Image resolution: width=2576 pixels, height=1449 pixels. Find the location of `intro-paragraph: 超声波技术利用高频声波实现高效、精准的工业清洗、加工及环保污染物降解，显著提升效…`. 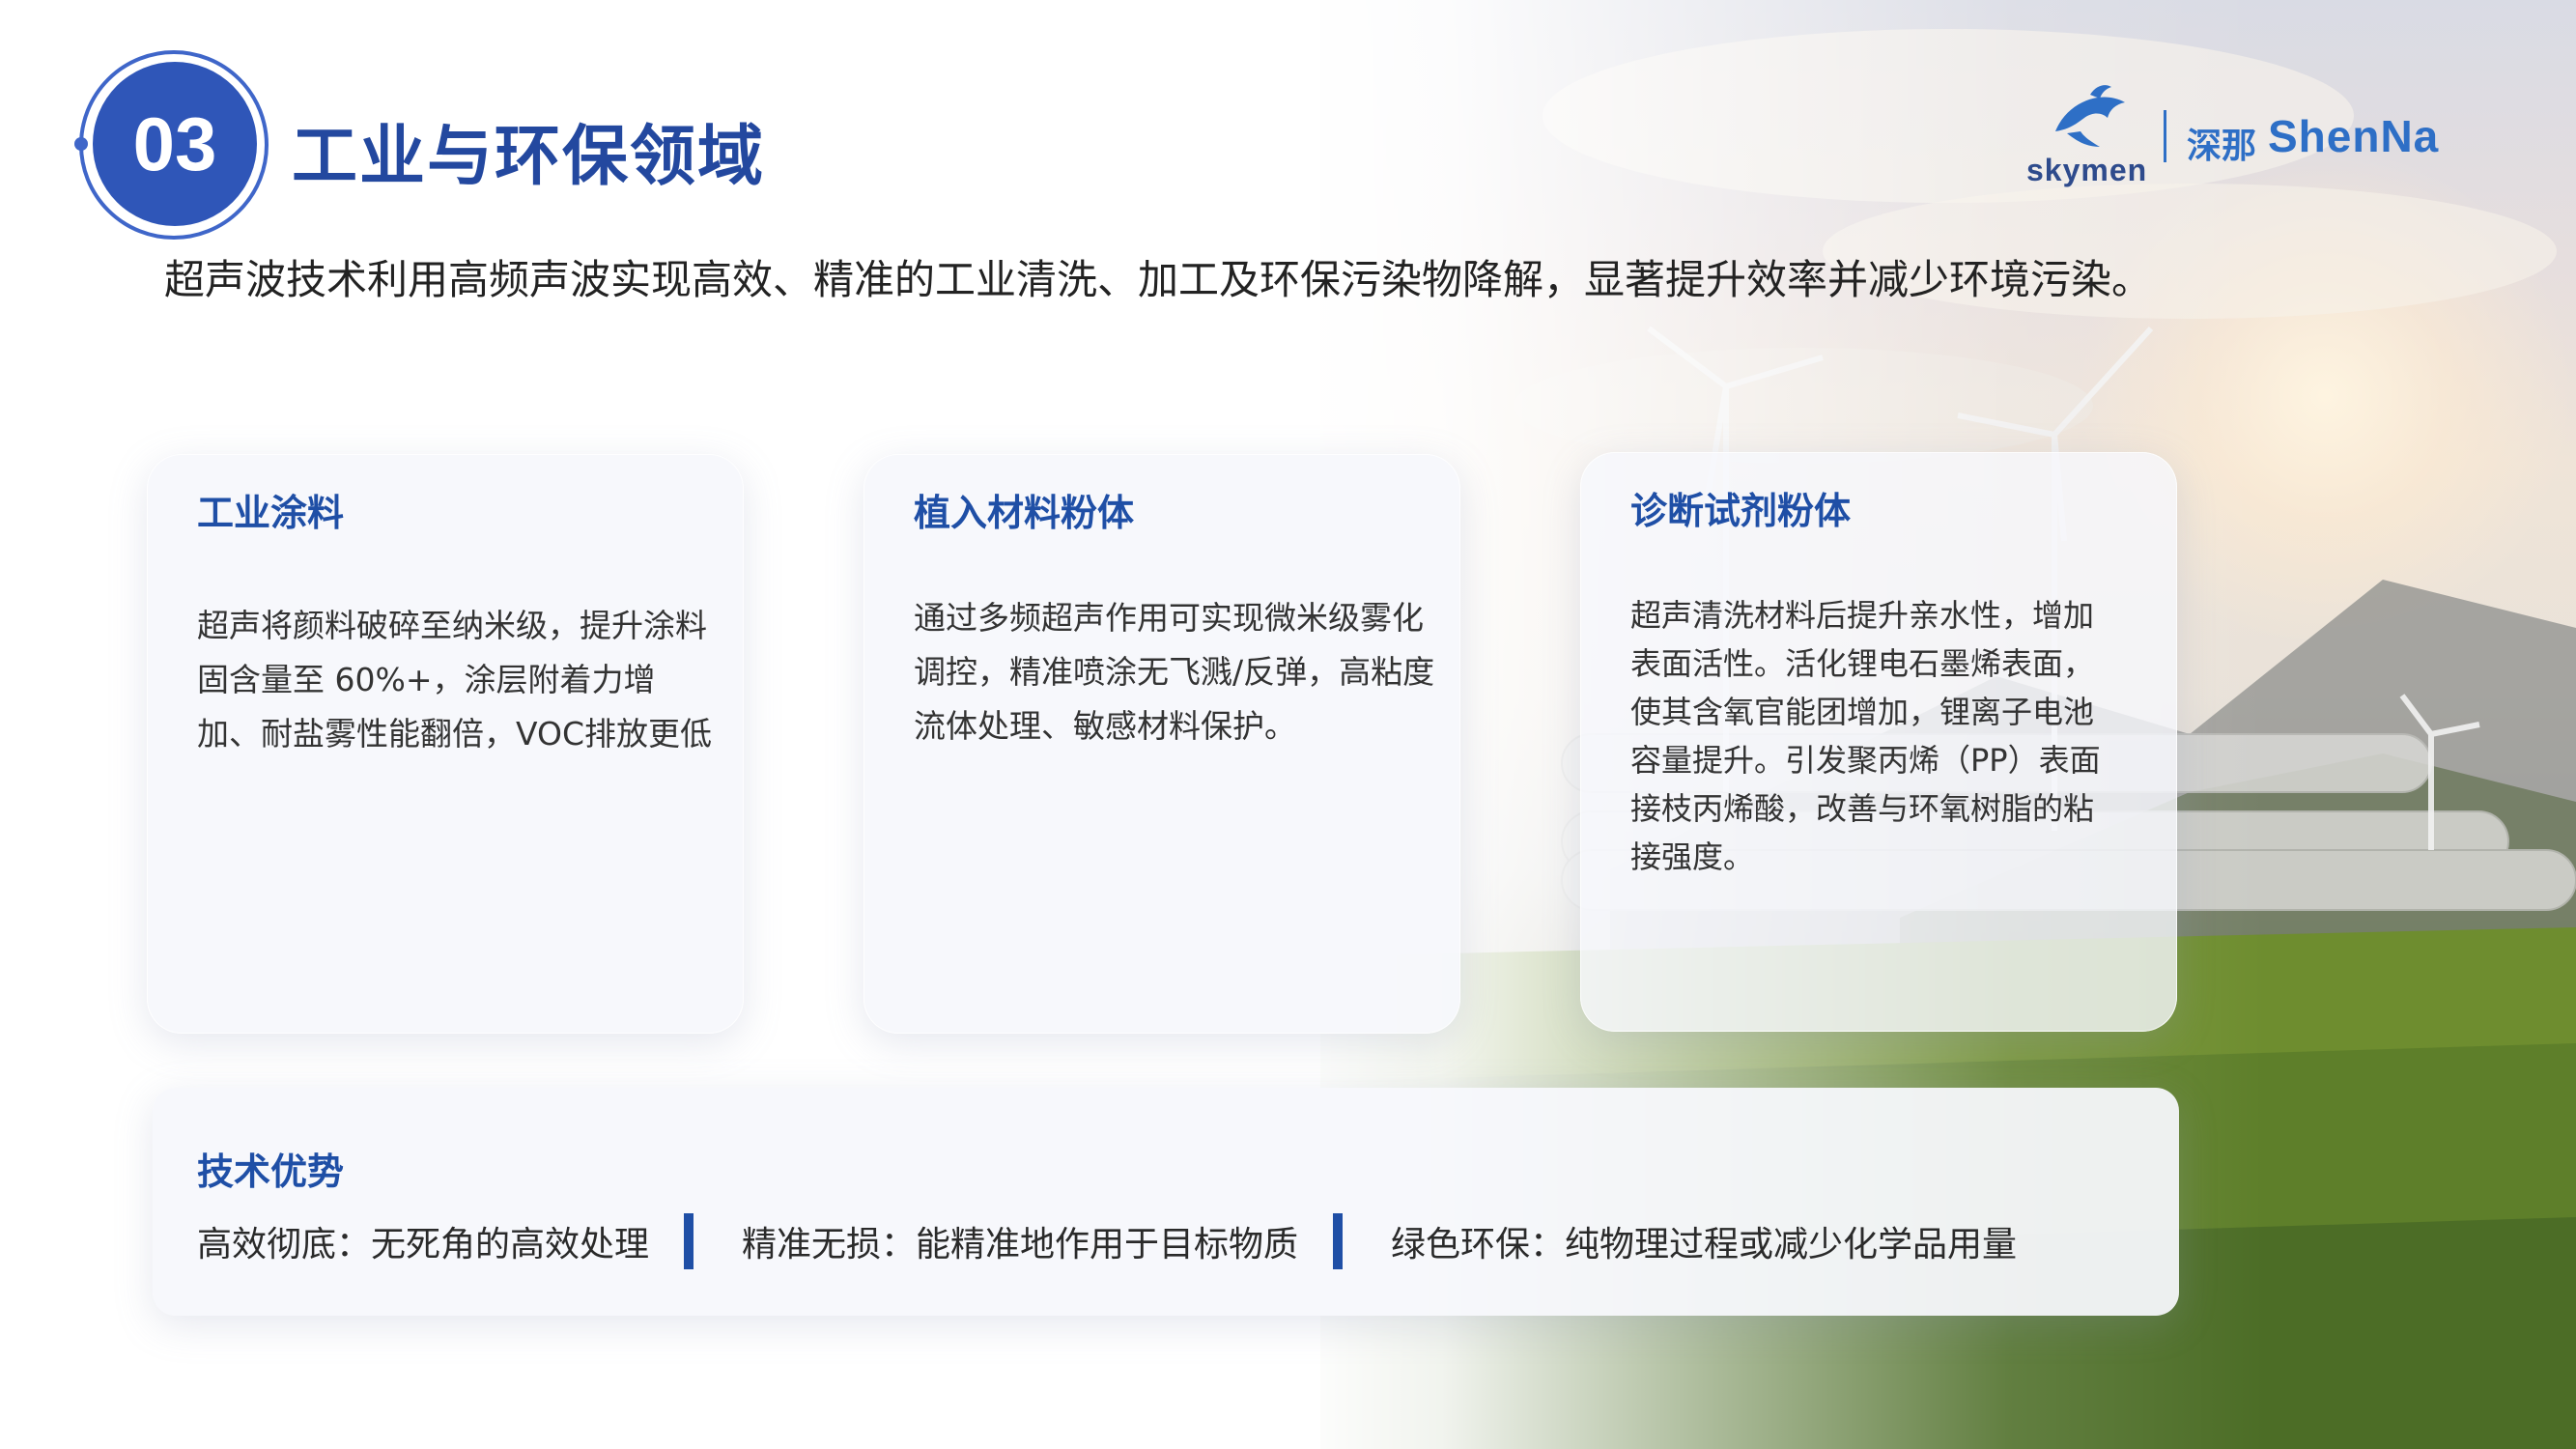

intro-paragraph: 超声波技术利用高频声波实现高效、精准的工业清洗、加工及环保污染物降解，显著提升效… is located at coordinates (1158, 279).